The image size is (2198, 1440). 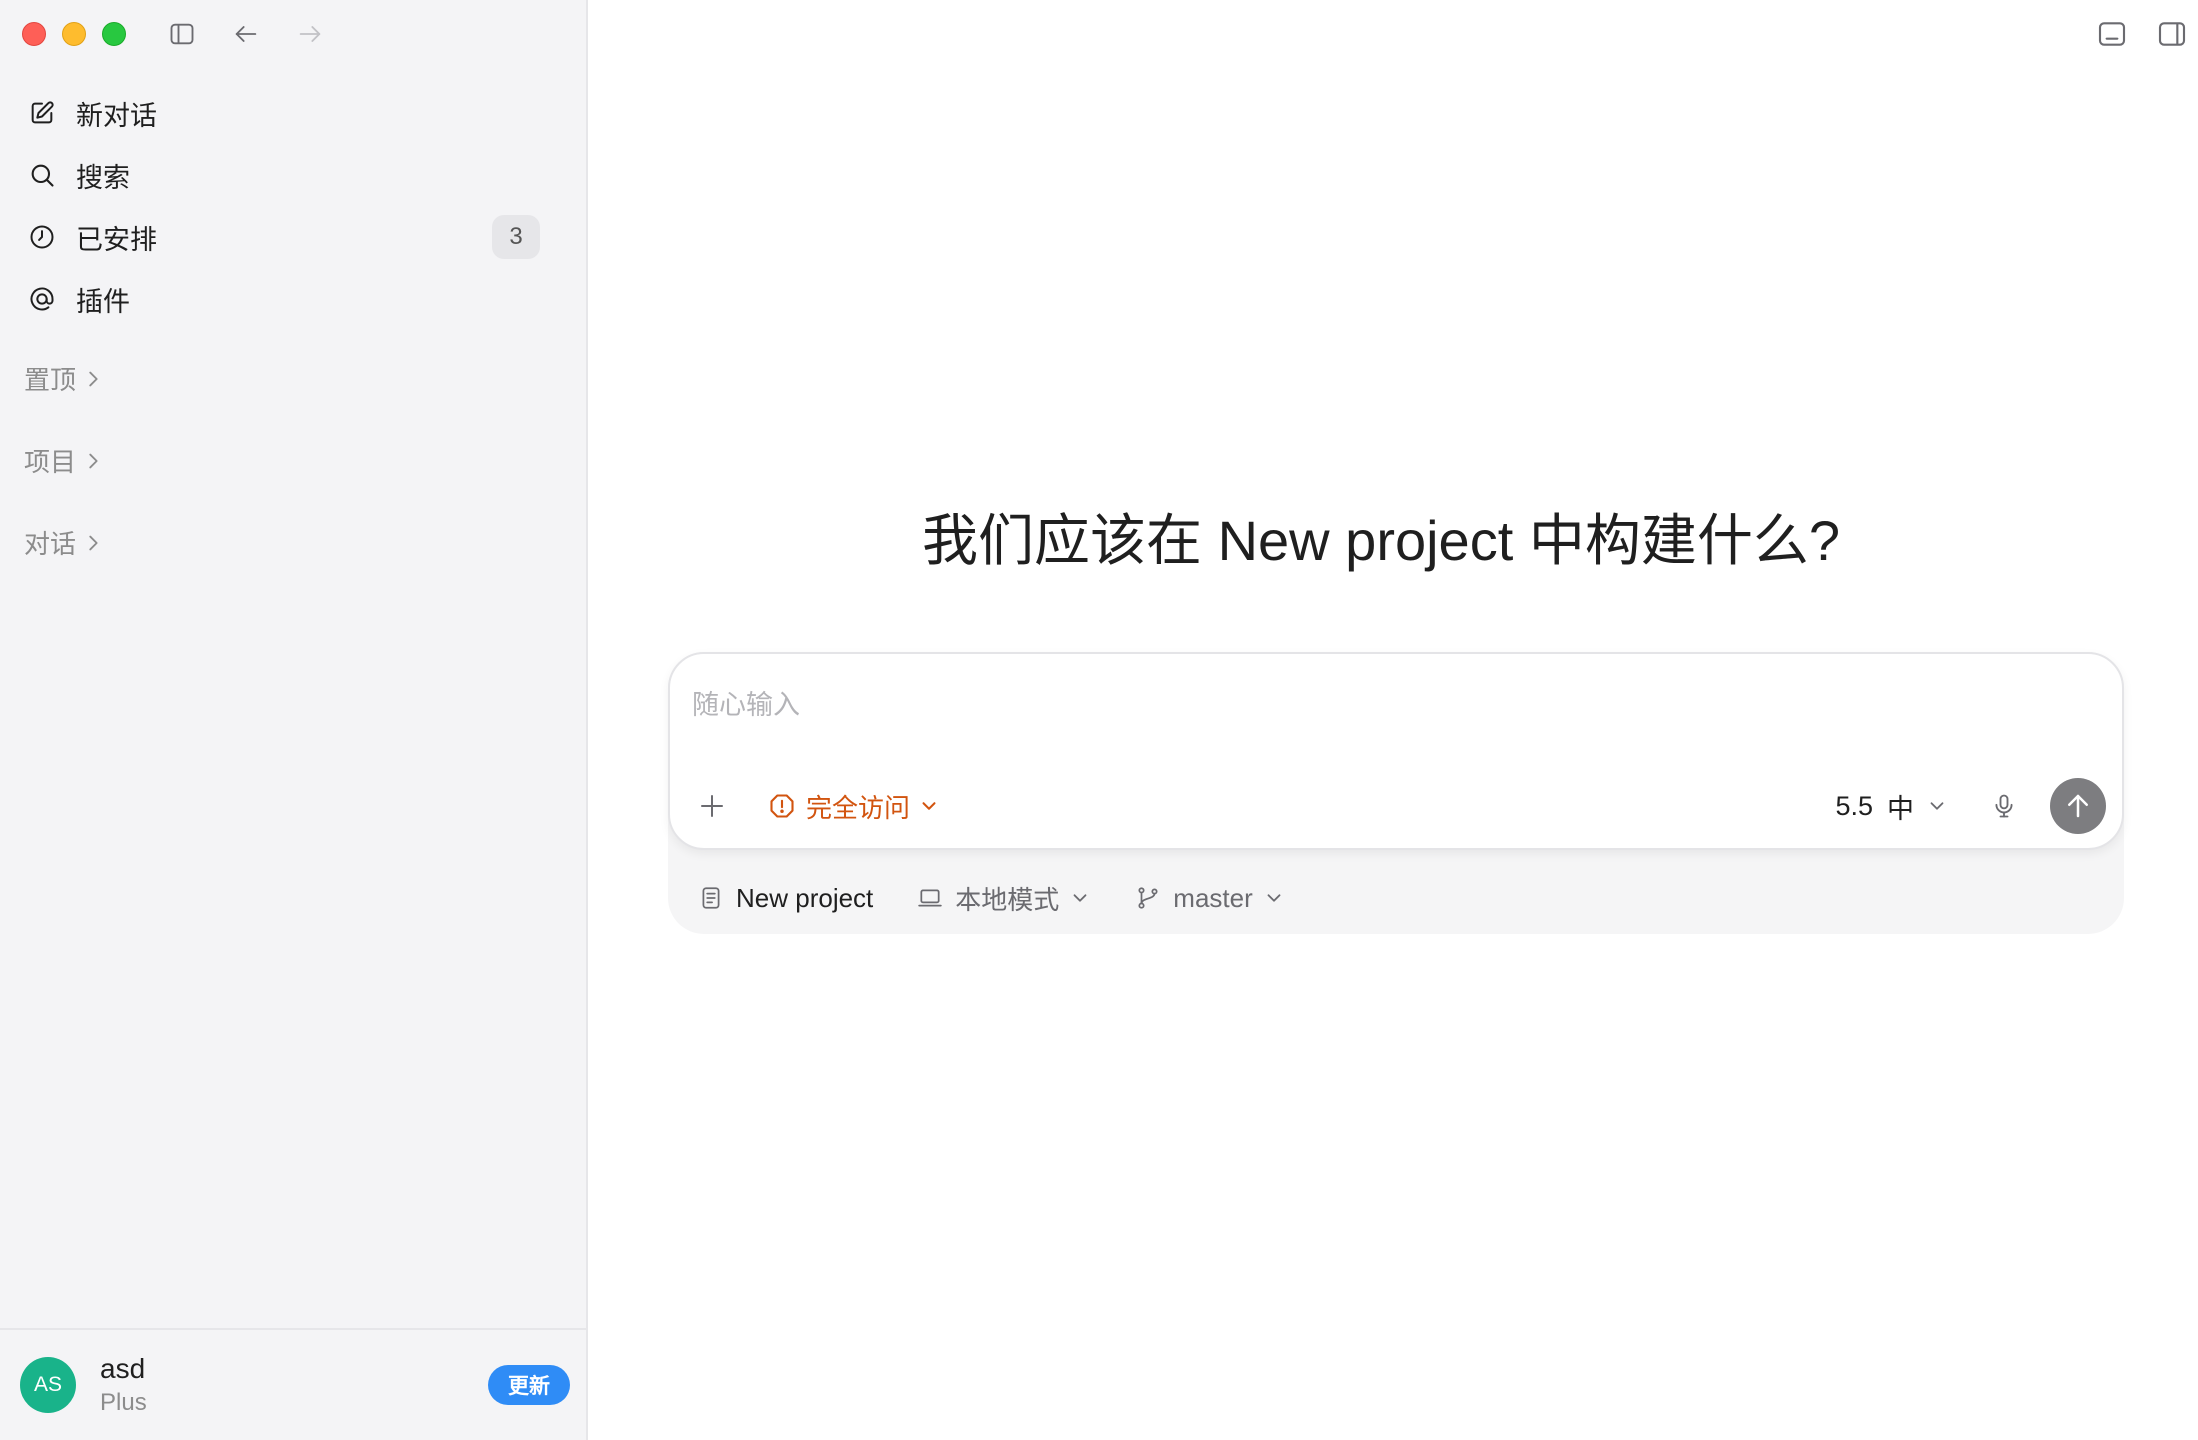 I want to click on project-name: New project, so click(x=805, y=897).